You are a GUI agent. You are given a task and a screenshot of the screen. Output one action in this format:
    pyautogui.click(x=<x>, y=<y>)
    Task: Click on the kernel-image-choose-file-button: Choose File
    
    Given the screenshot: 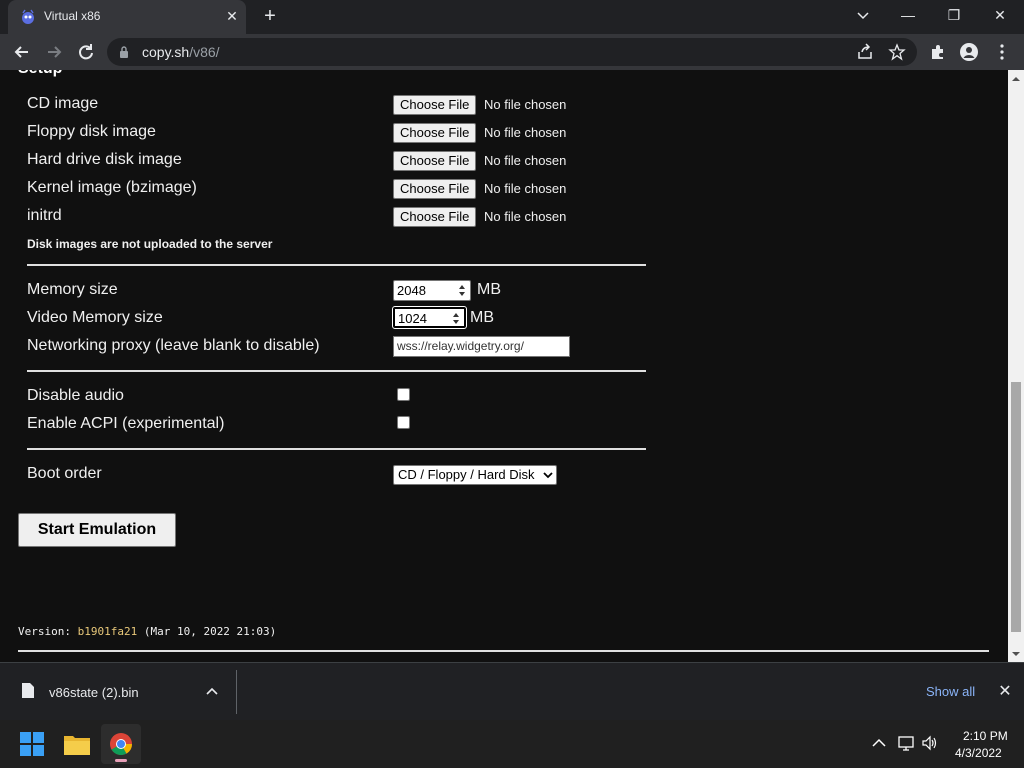 What is the action you would take?
    pyautogui.click(x=435, y=189)
    